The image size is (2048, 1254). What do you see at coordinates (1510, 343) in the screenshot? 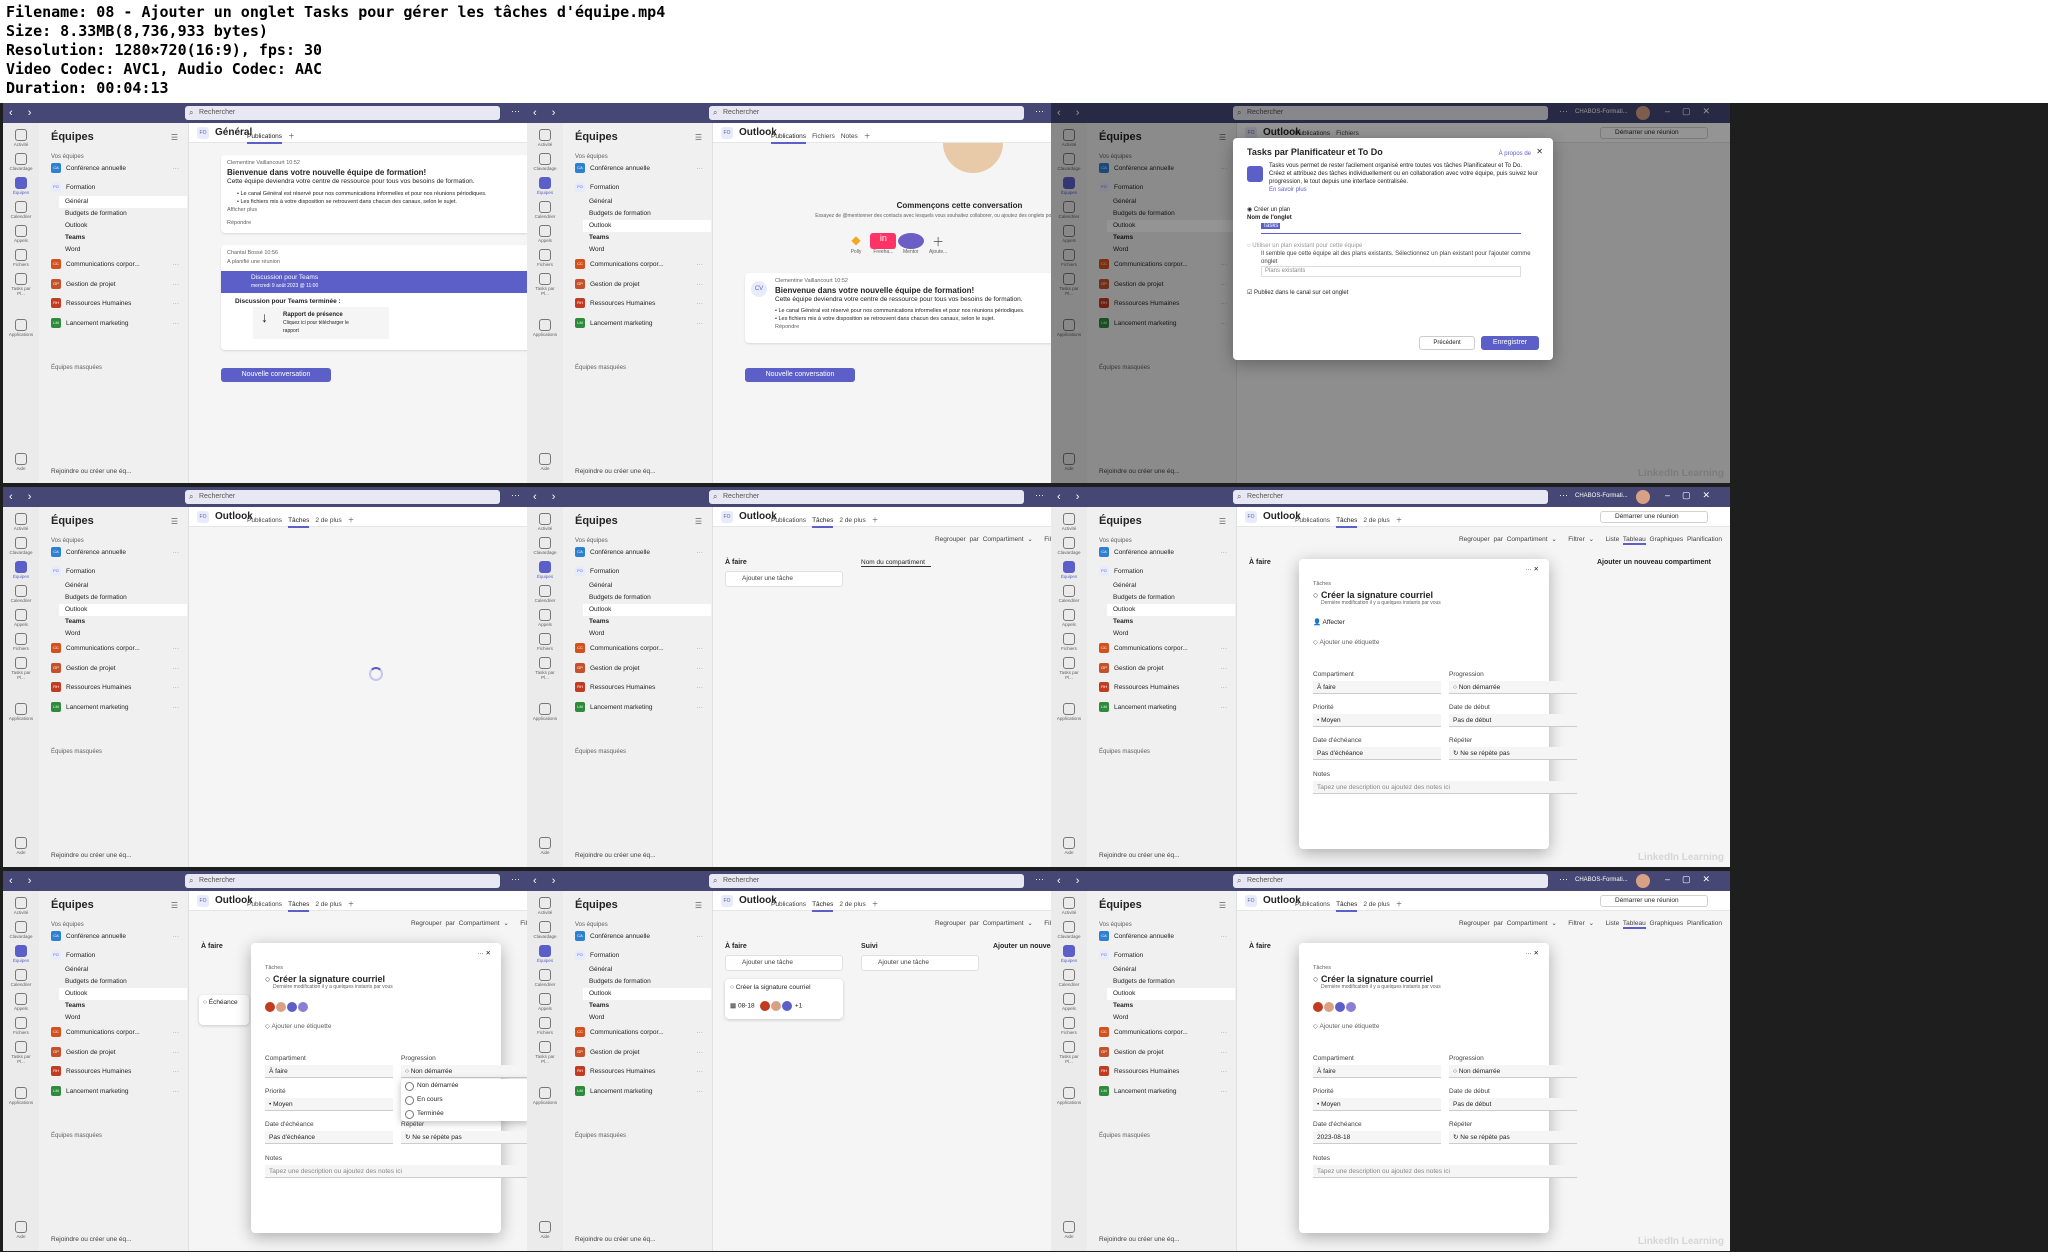
I see `save-button: Enregistrer` at bounding box center [1510, 343].